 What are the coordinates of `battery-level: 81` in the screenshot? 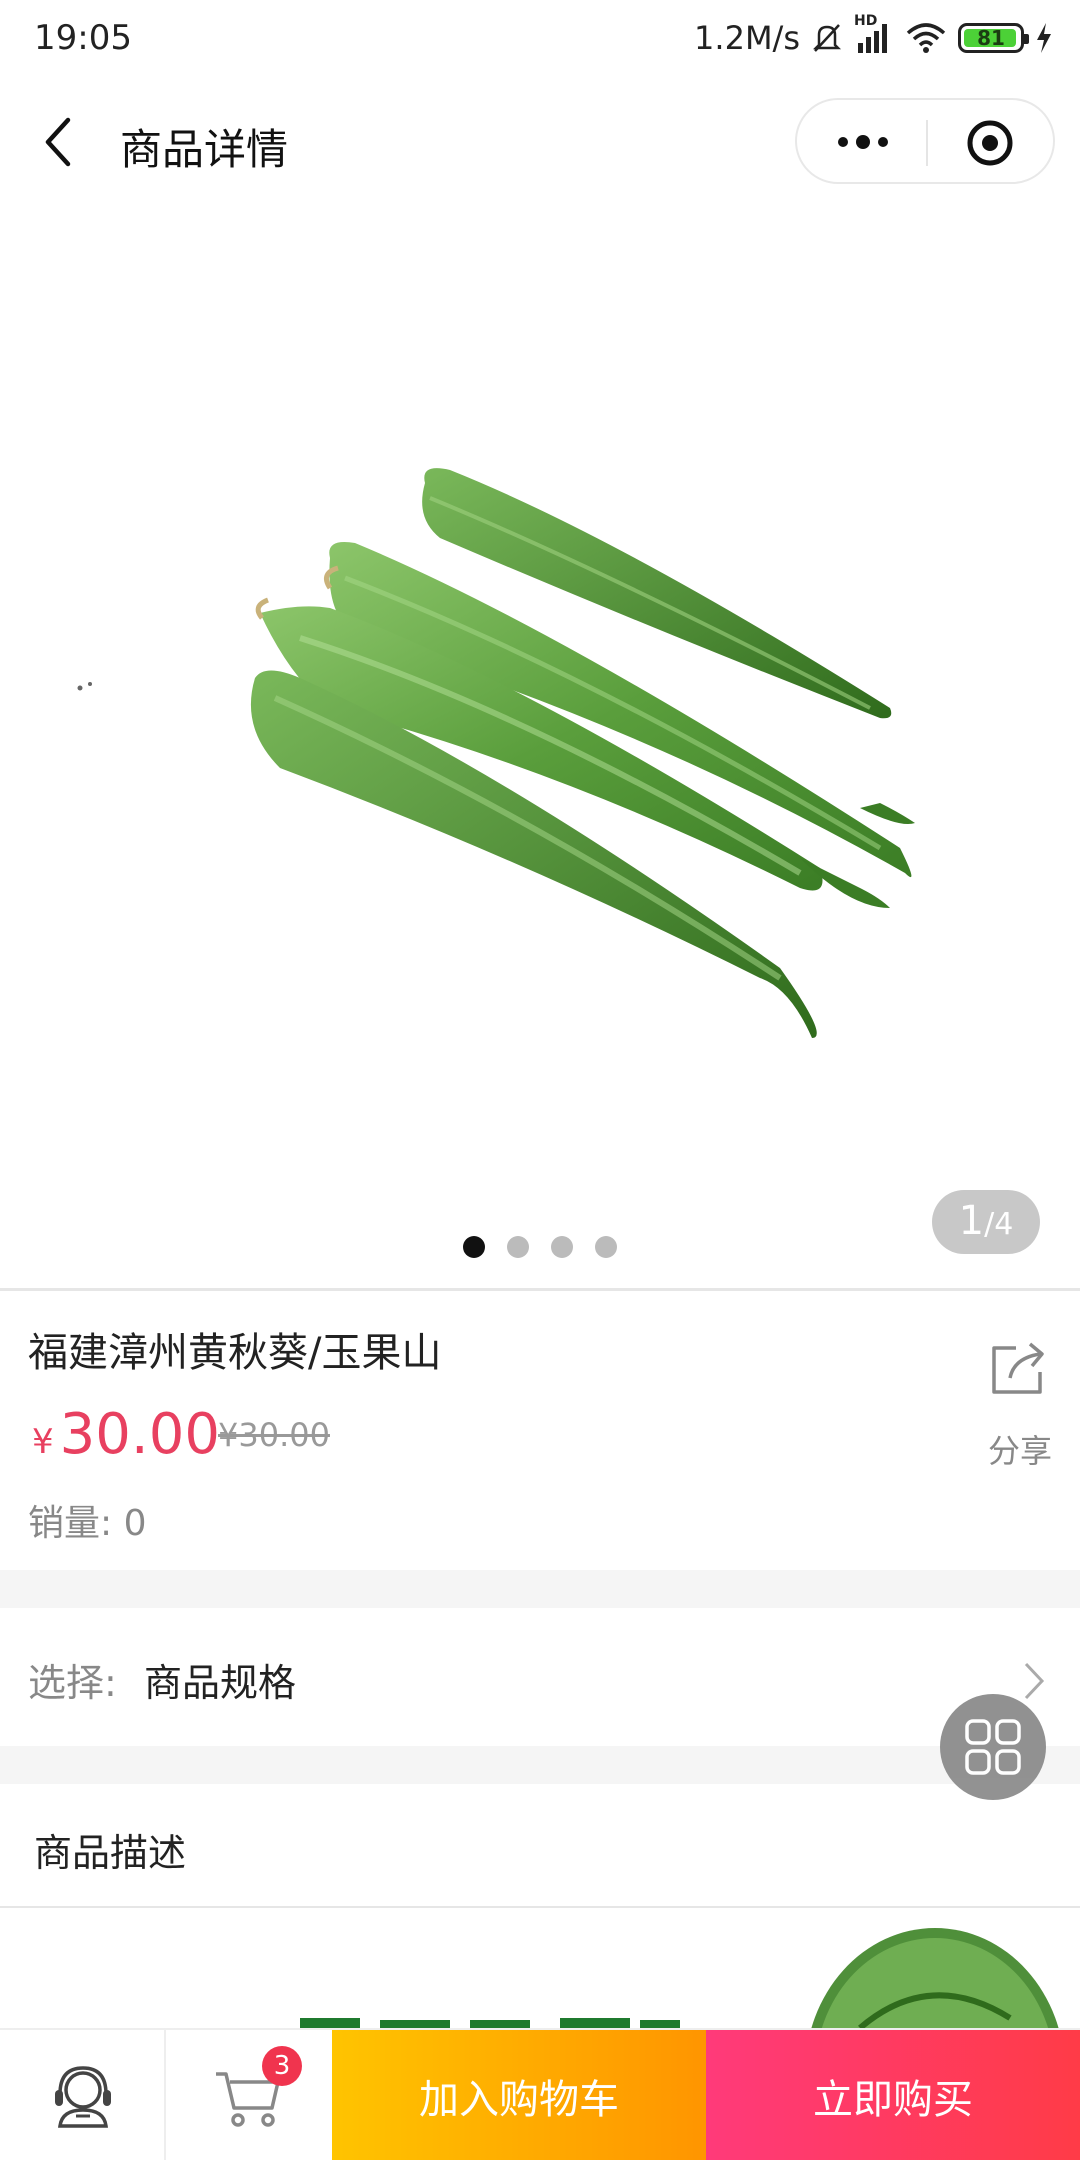 It's located at (991, 38).